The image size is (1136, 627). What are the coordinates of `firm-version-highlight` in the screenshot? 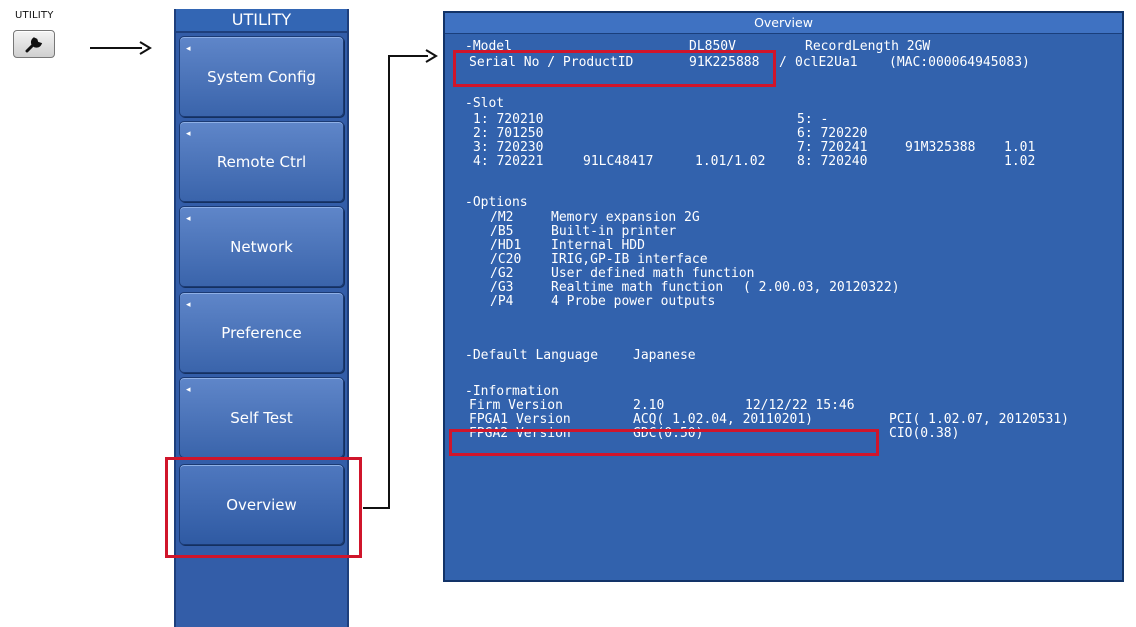 It's located at (664, 442).